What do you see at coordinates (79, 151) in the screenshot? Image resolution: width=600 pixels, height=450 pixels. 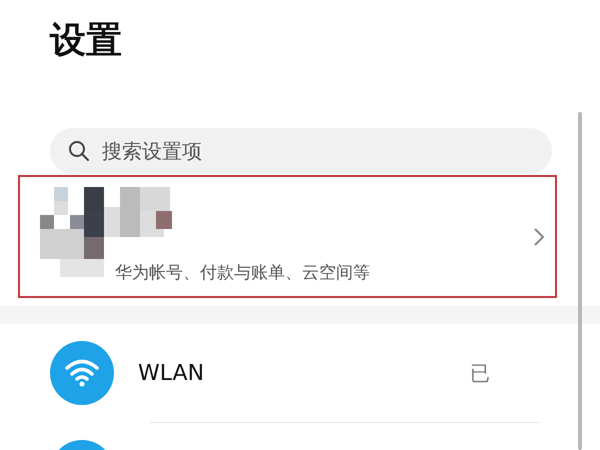 I see `search-icon` at bounding box center [79, 151].